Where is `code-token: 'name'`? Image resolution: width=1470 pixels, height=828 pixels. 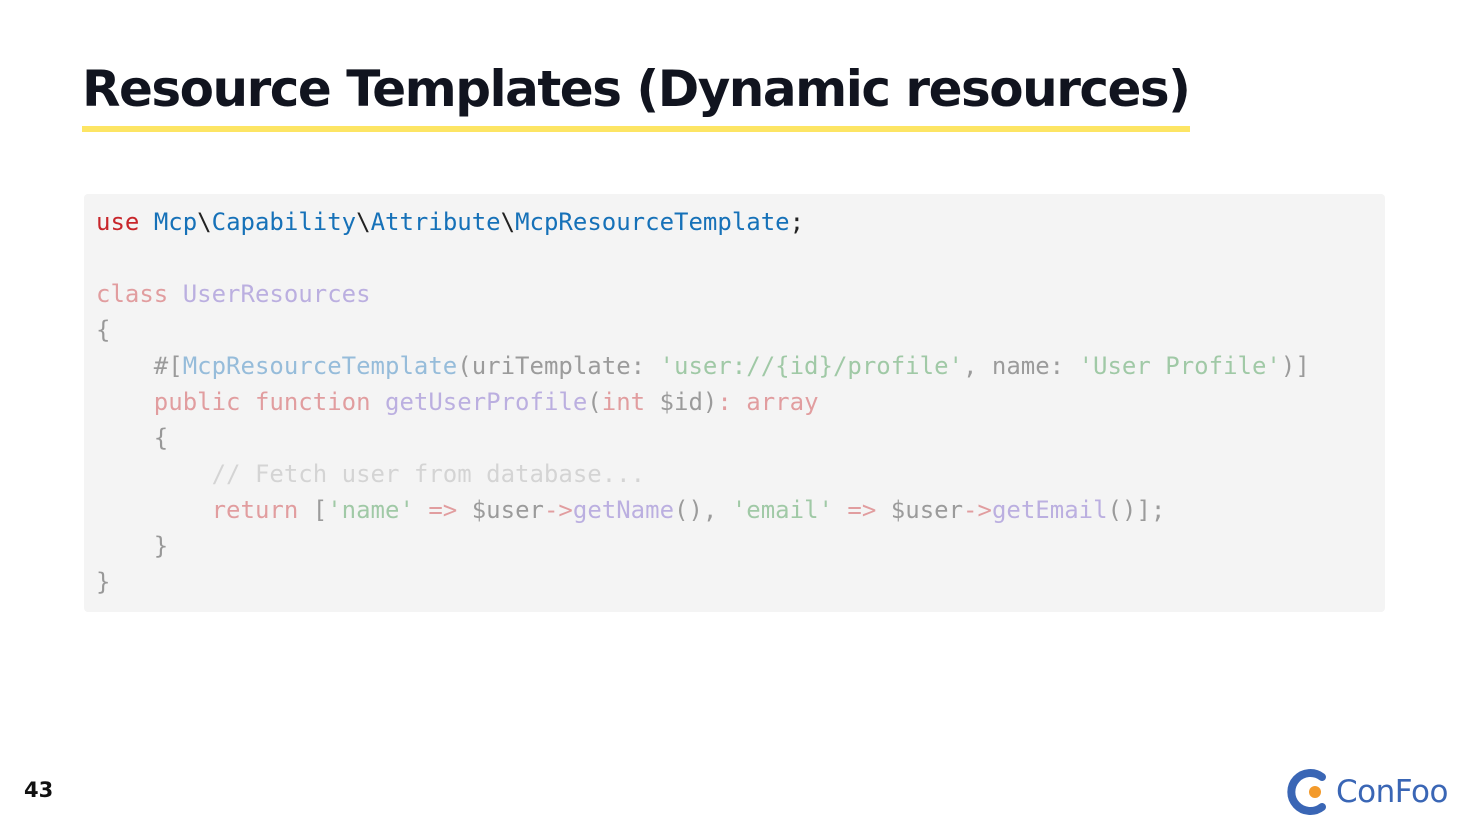 code-token: 'name' is located at coordinates (370, 510).